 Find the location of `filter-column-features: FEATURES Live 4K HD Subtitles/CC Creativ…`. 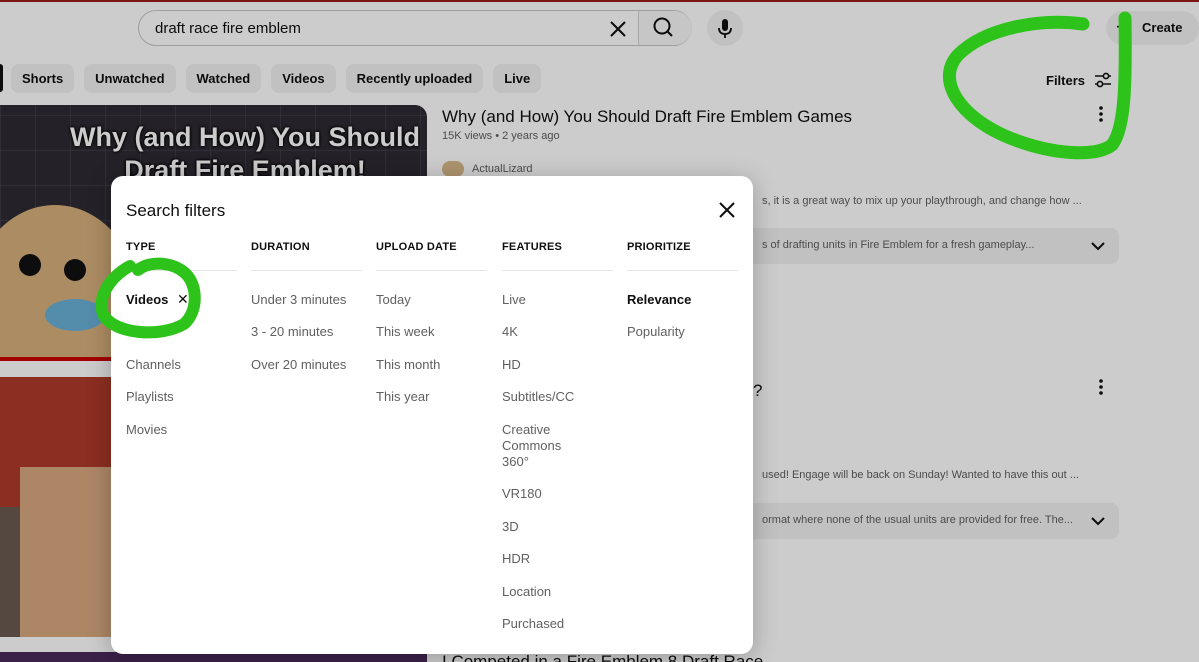

filter-column-features: FEATURES Live 4K HD Subtitles/CC Creativ… is located at coordinates (557, 444).